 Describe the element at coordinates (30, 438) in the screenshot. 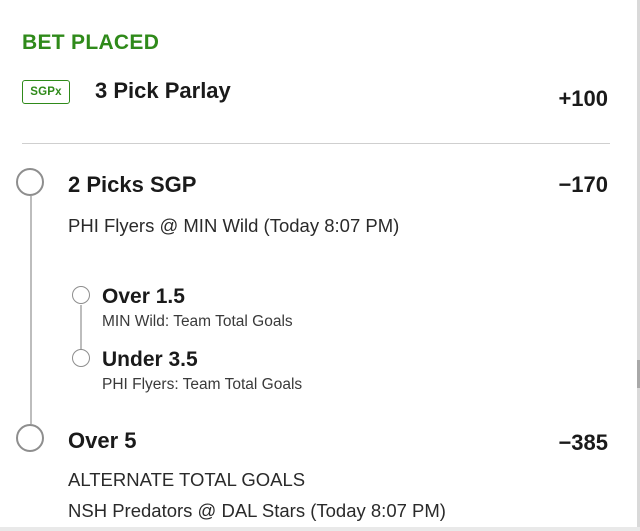

I see `leg-2-node-icon` at that location.